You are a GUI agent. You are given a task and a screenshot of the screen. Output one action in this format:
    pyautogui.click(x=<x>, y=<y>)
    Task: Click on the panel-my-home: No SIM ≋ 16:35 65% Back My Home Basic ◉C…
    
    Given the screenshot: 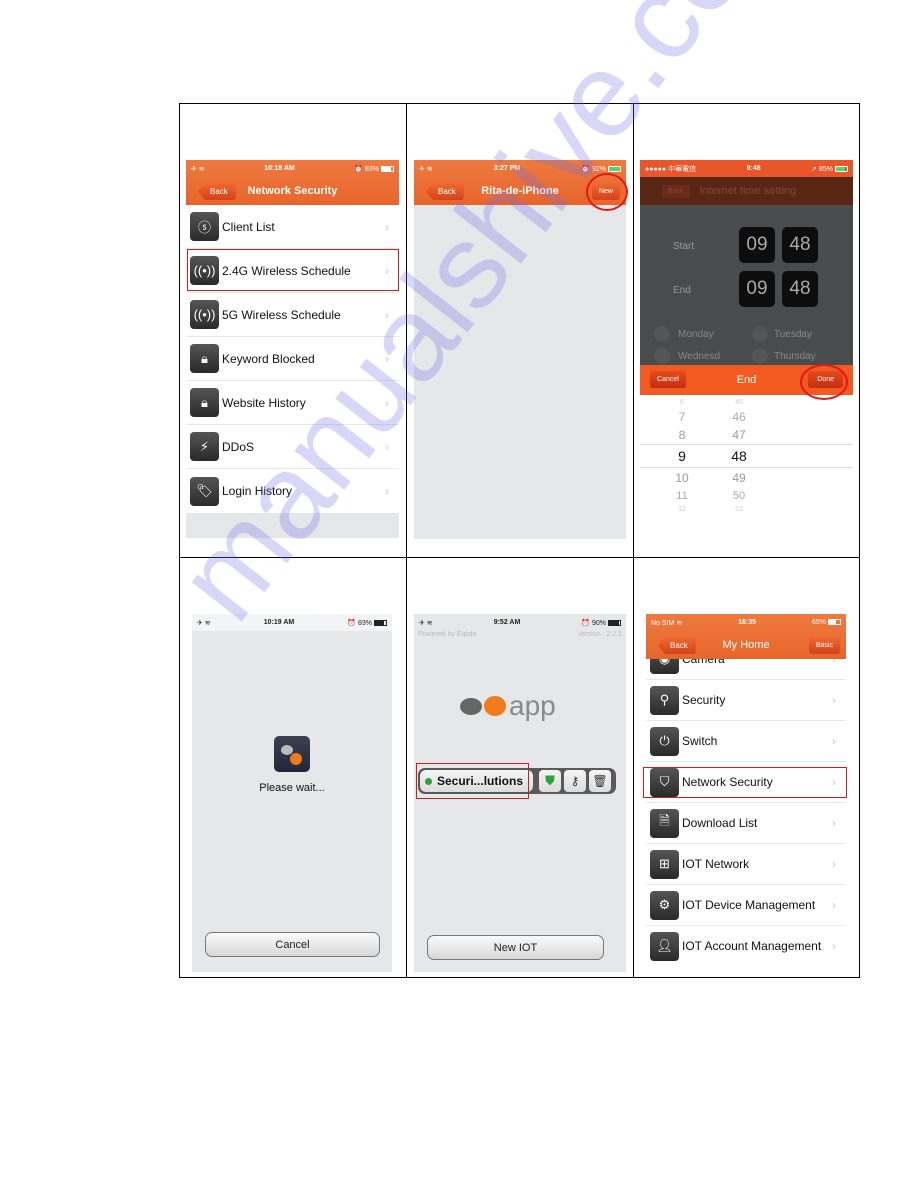 What is the action you would take?
    pyautogui.click(x=746, y=790)
    